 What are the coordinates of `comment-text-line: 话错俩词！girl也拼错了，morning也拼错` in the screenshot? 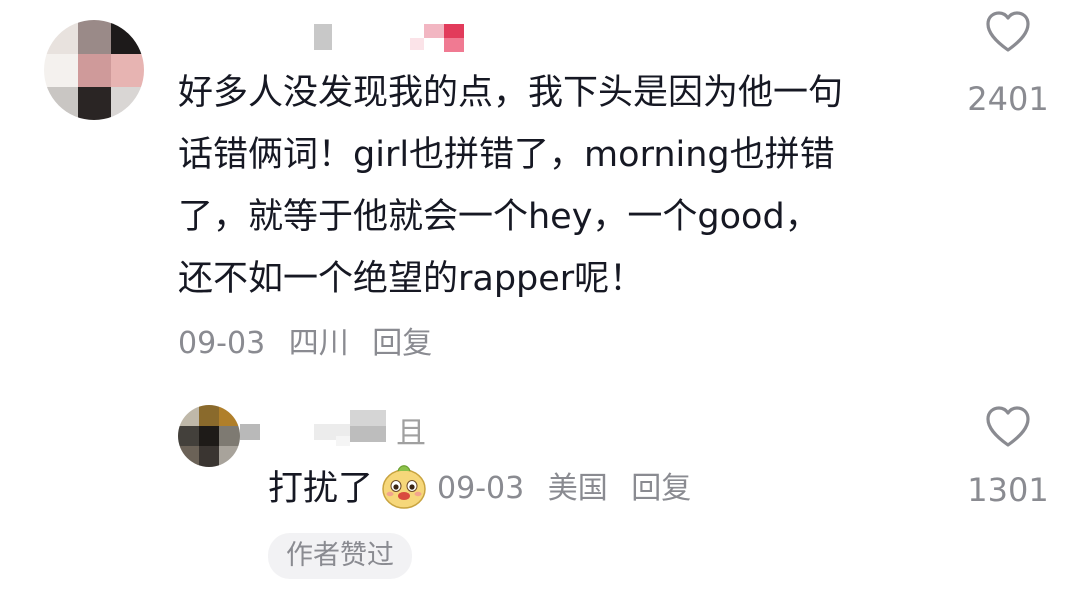 It's located at (506, 155).